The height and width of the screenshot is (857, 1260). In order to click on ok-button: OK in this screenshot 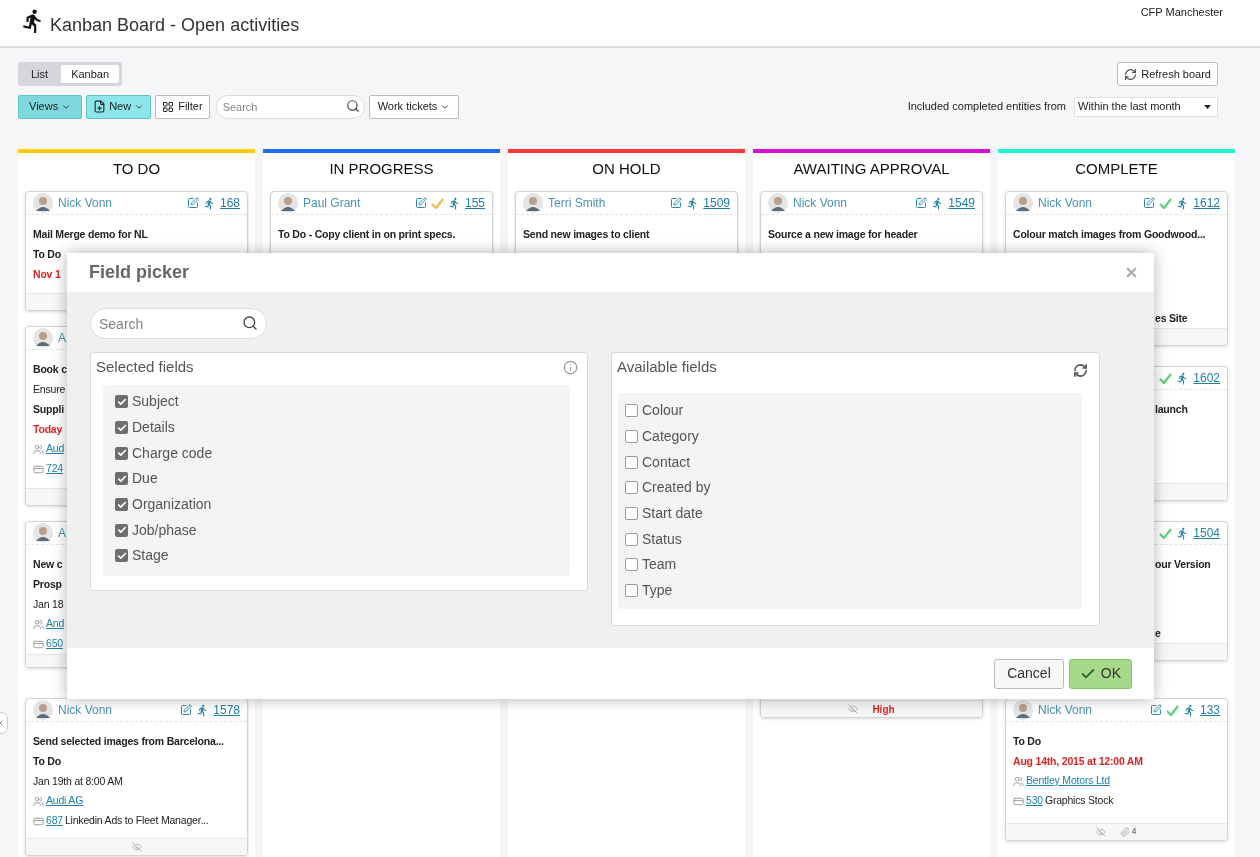, I will do `click(1100, 673)`.